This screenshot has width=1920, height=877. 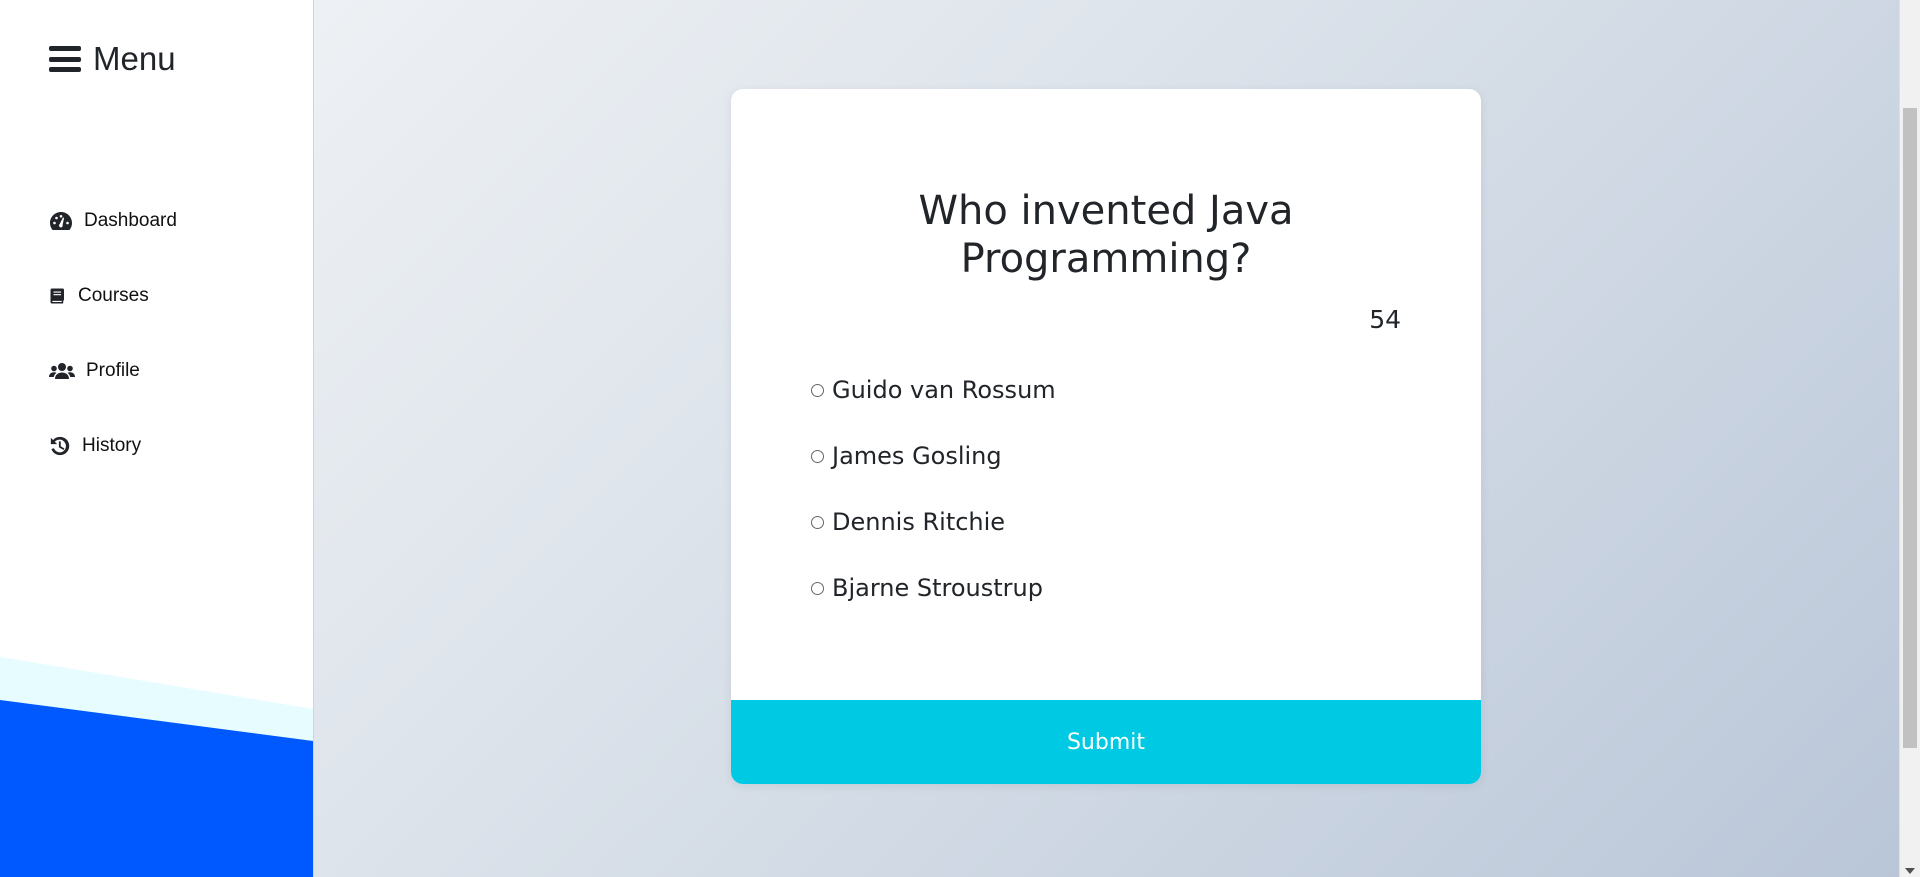 I want to click on vertical-scrollbar, so click(x=1909, y=438).